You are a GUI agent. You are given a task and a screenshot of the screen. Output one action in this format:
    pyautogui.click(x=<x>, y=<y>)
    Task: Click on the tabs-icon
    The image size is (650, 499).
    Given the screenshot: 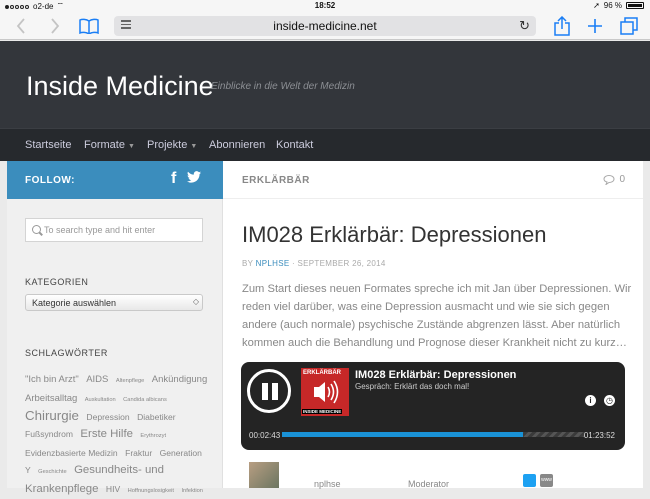 What is the action you would take?
    pyautogui.click(x=629, y=26)
    